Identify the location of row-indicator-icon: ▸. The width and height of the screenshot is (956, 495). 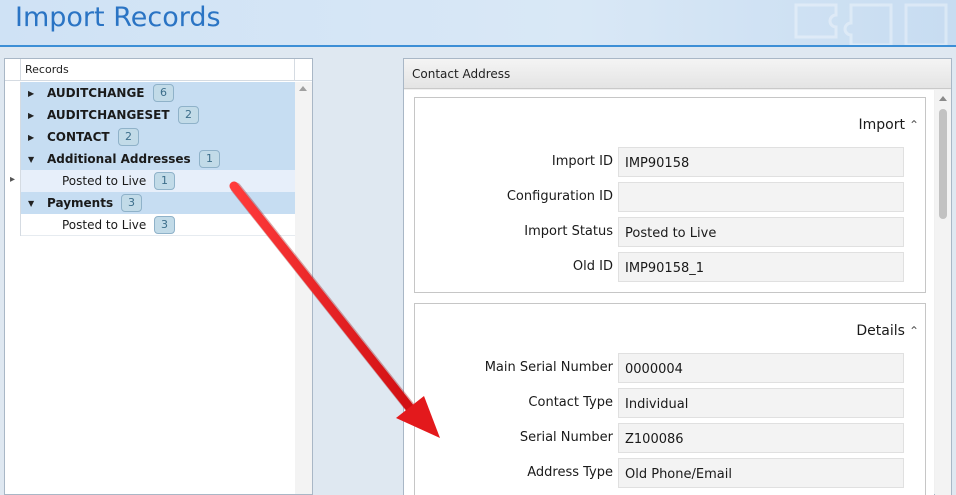
(13, 179).